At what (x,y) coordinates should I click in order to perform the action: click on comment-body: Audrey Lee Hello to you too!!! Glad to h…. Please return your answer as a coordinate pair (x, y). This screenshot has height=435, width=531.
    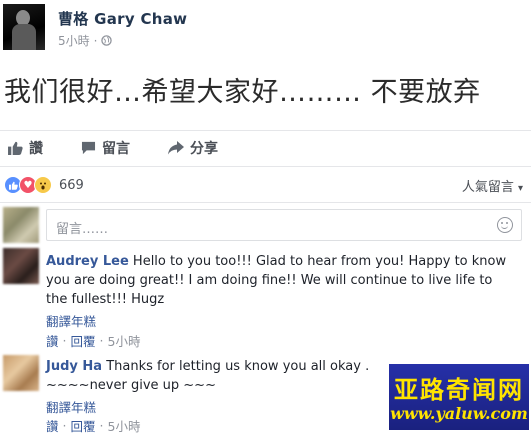
    Looking at the image, I should click on (281, 280).